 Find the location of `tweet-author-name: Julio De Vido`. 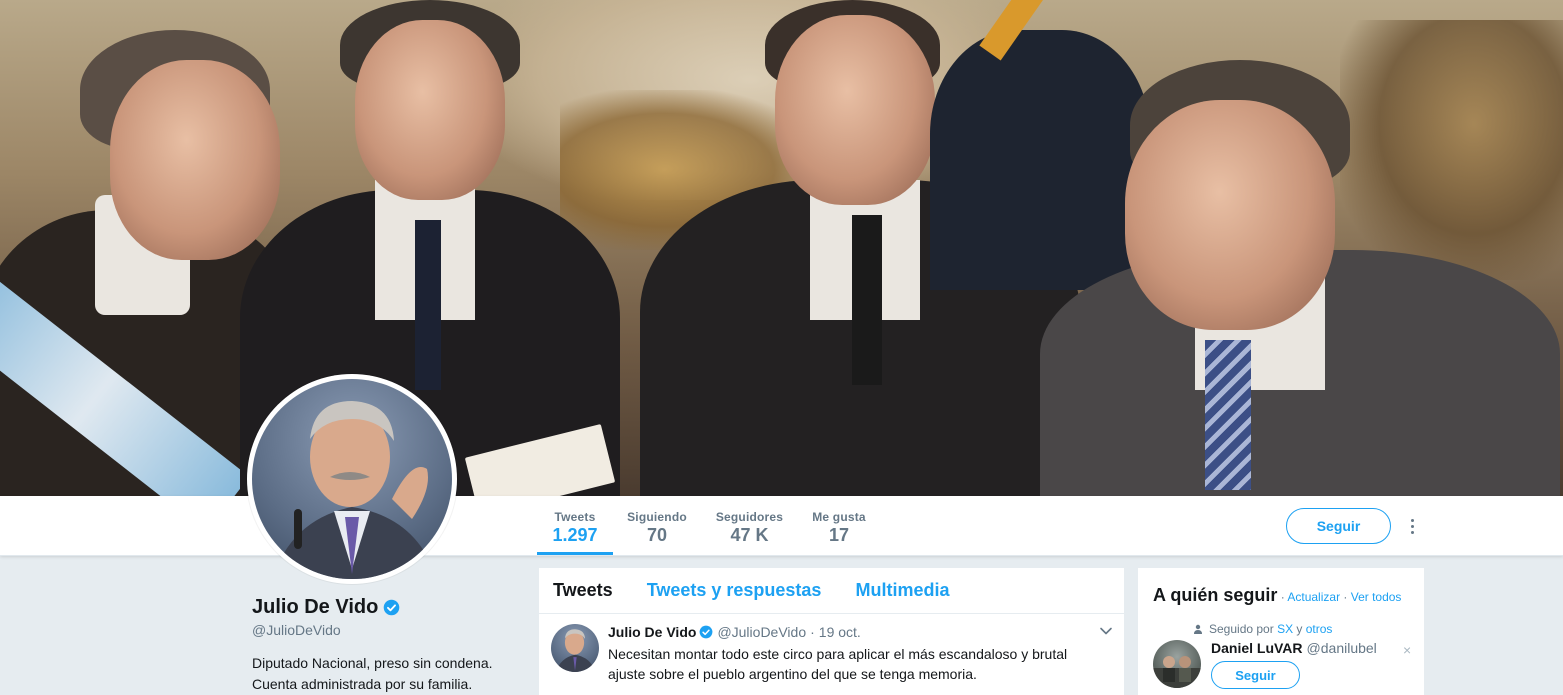

tweet-author-name: Julio De Vido is located at coordinates (652, 632).